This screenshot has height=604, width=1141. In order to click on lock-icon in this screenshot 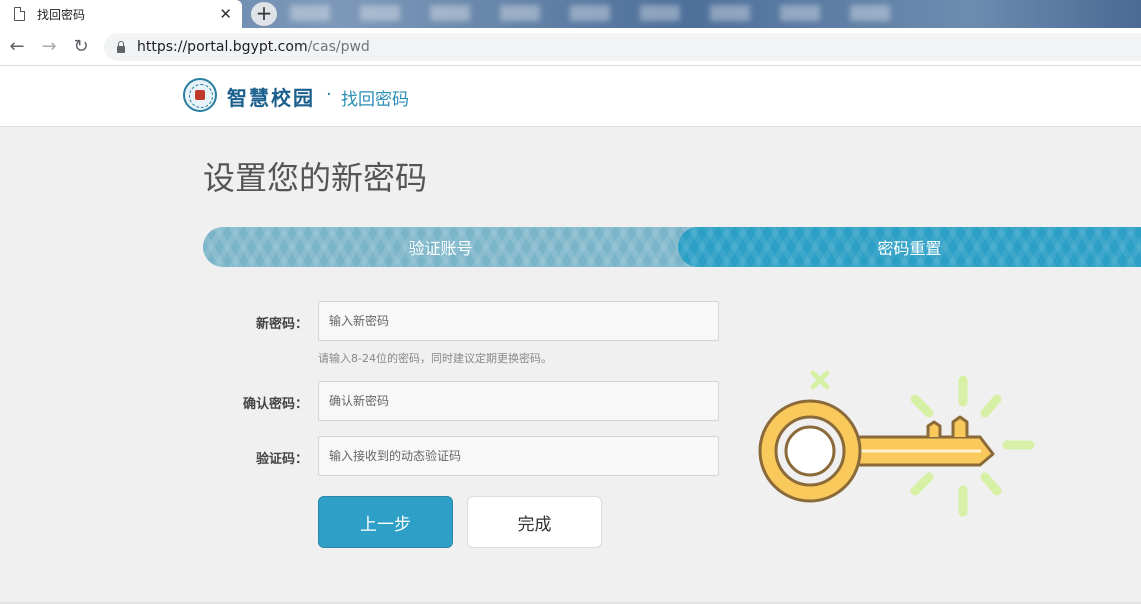, I will do `click(121, 46)`.